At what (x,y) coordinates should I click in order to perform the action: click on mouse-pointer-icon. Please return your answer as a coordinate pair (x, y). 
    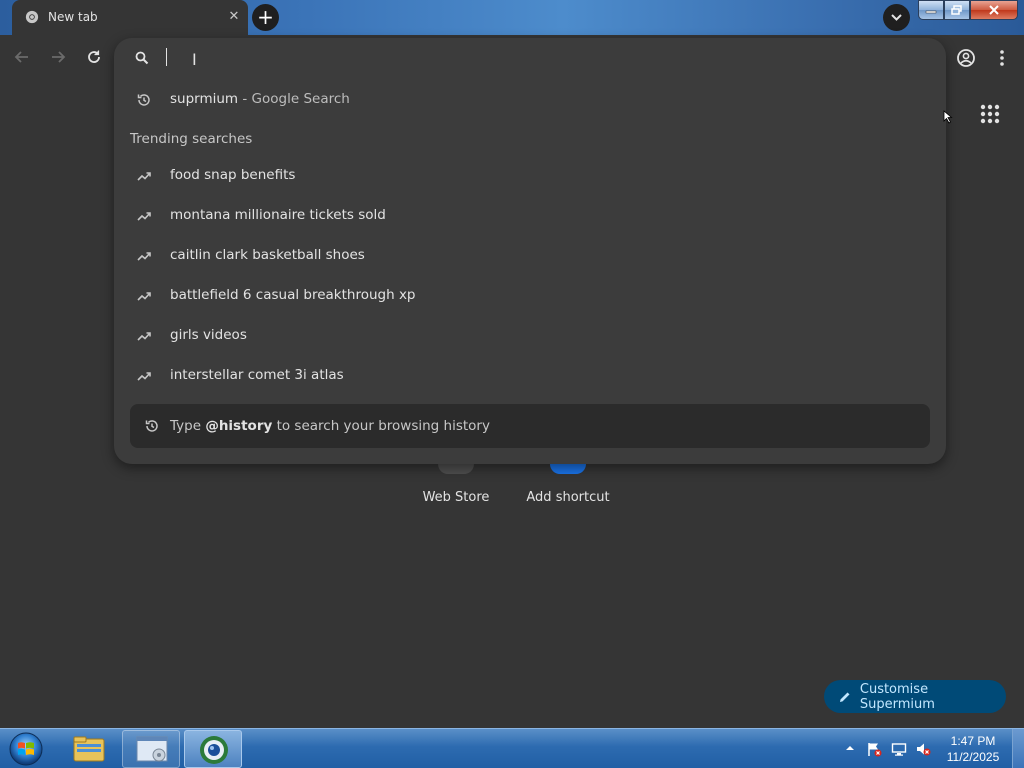
    Looking at the image, I should click on (948, 117).